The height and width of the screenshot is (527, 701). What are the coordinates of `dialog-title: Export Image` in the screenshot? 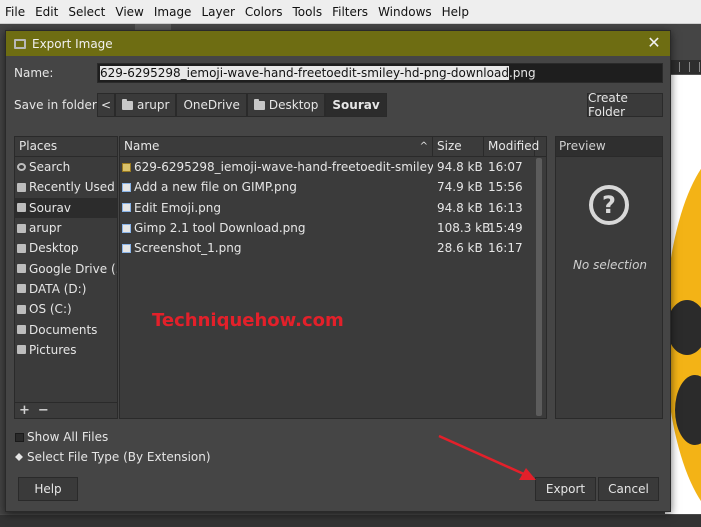 It's located at (72, 43).